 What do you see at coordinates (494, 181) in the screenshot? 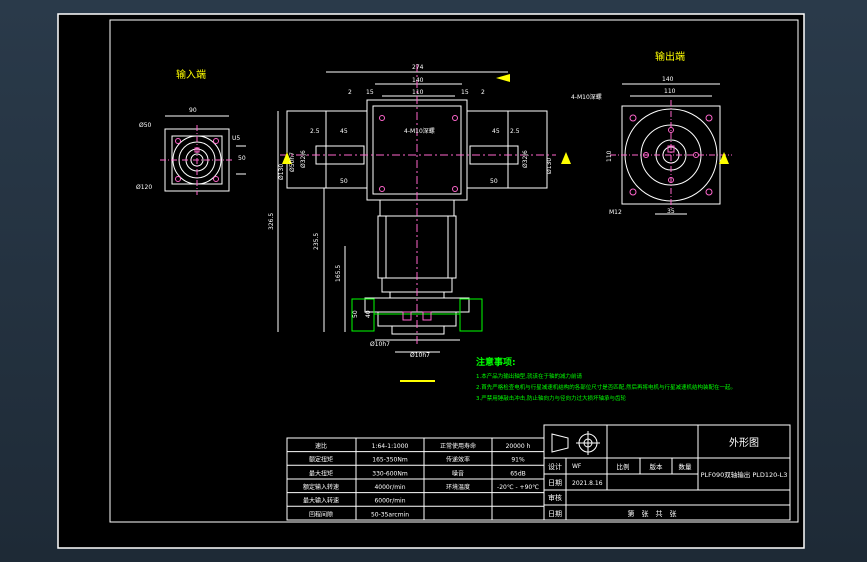
I see `dim-50b: 50` at bounding box center [494, 181].